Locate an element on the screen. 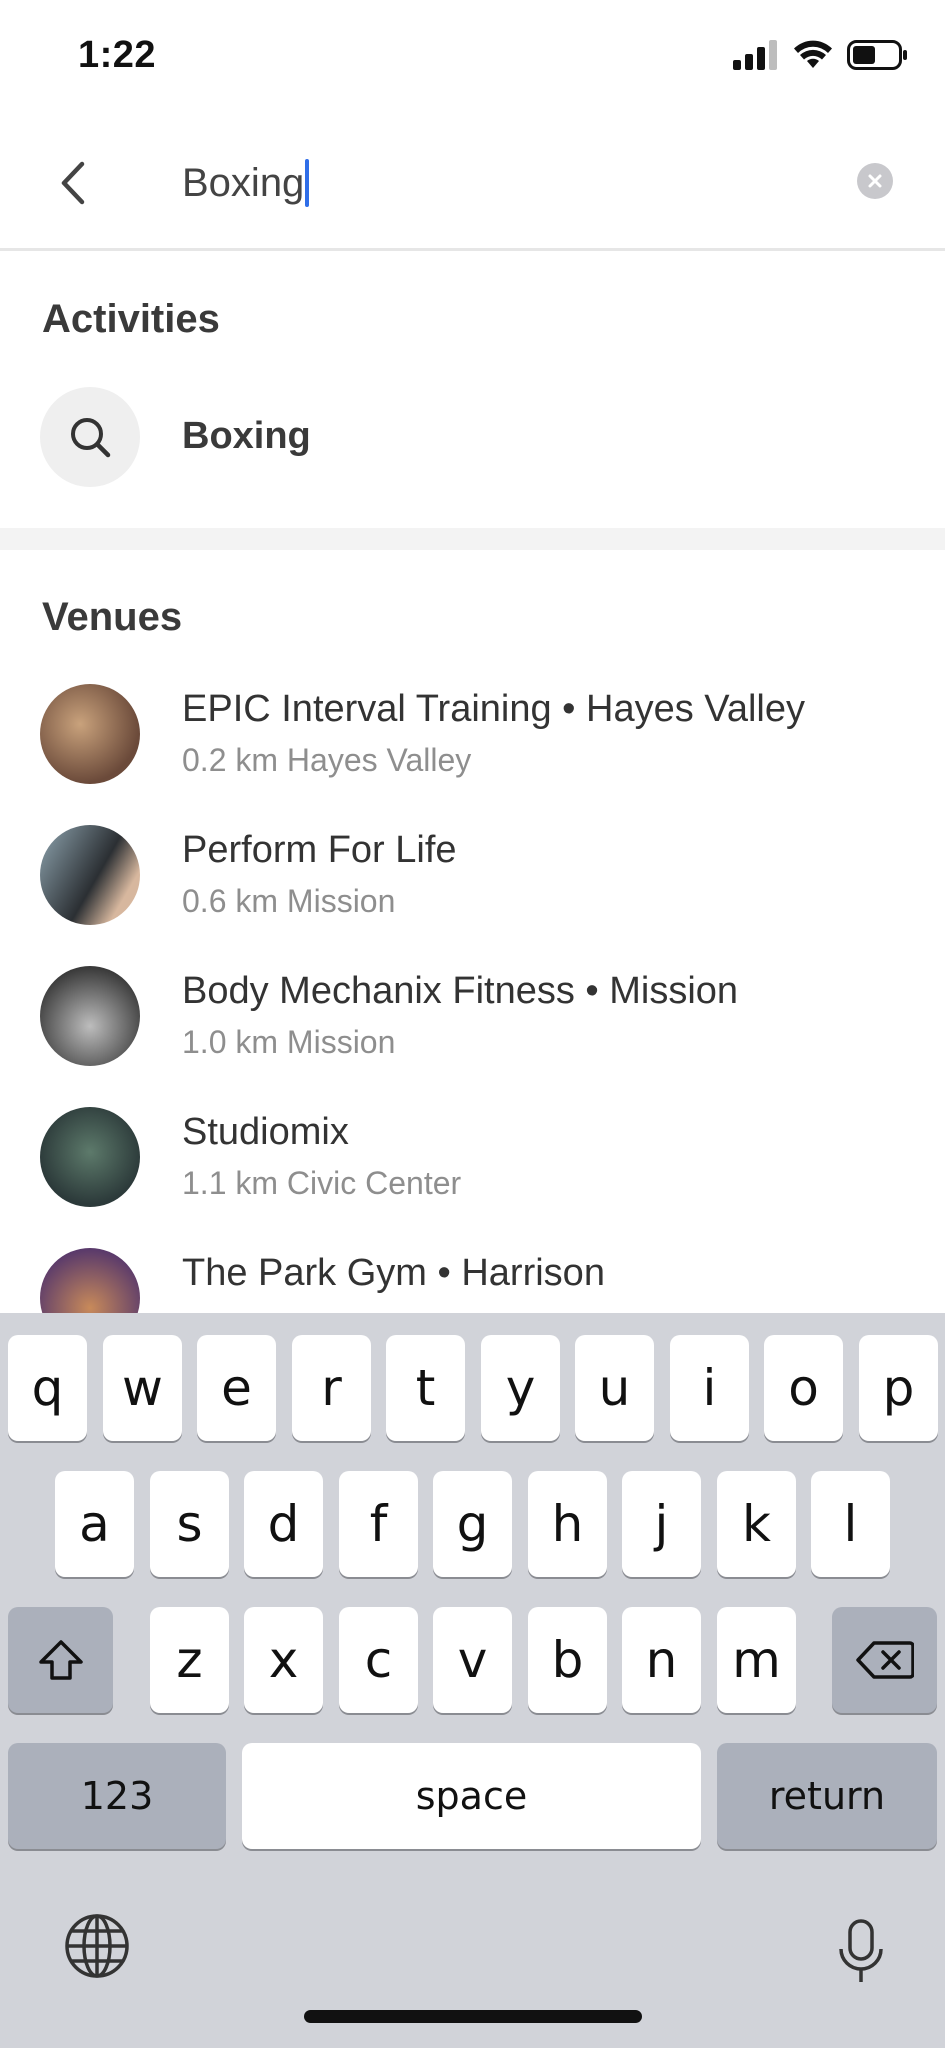  key-d: d is located at coordinates (283, 1524).